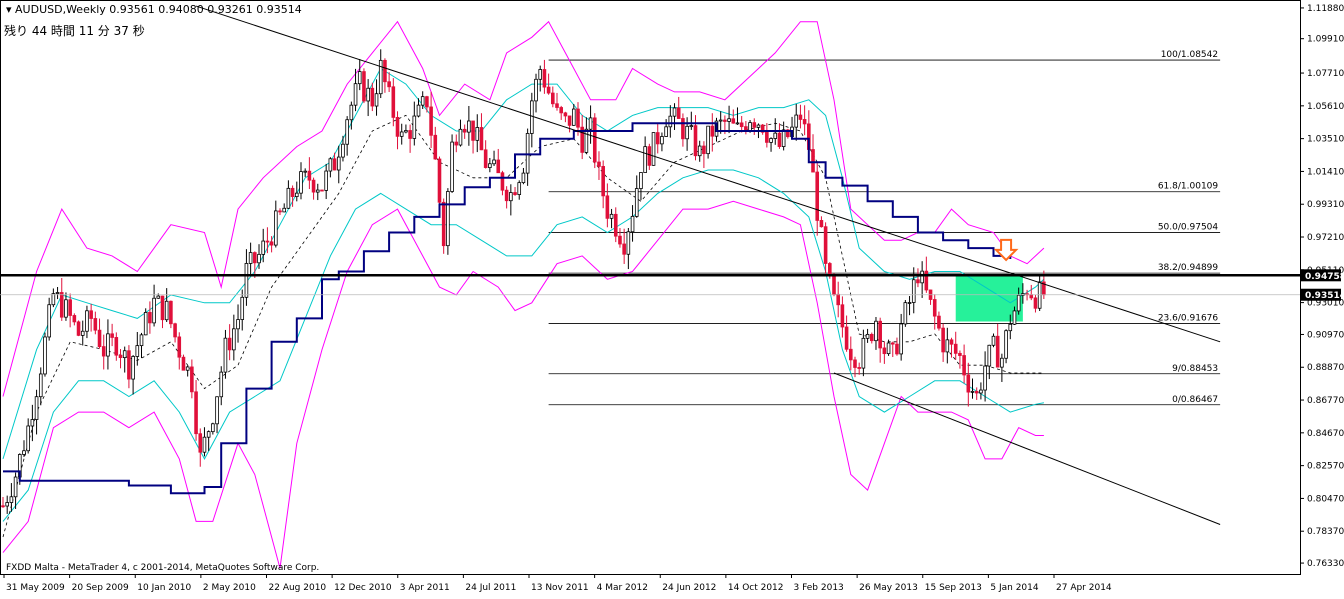 The width and height of the screenshot is (1344, 599). Describe the element at coordinates (1014, 588) in the screenshot. I see `x-tick-label: 5 Jan 2014` at that location.